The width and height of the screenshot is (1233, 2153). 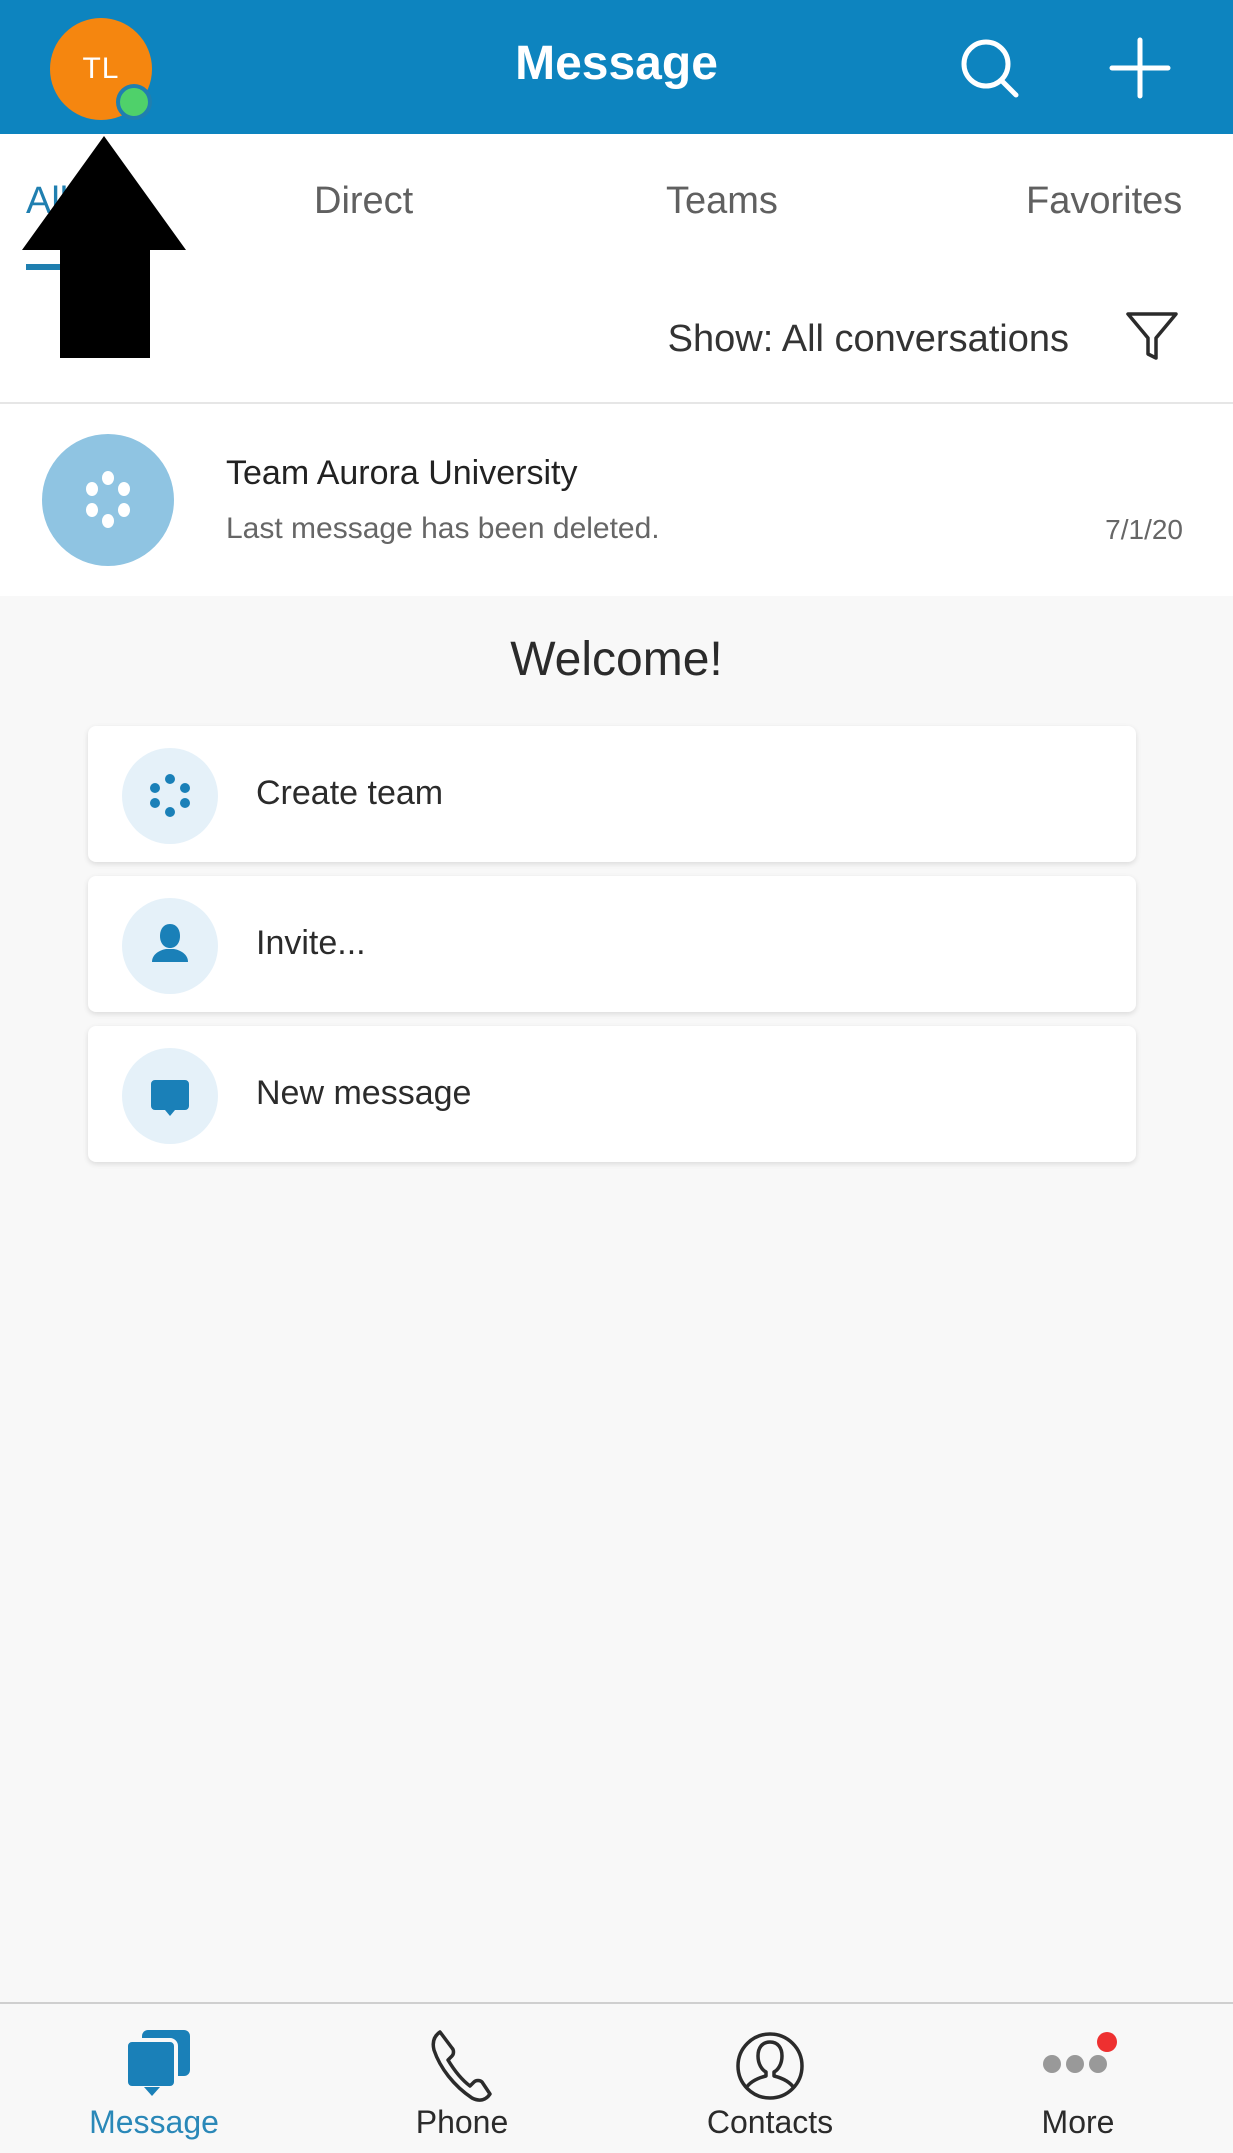 What do you see at coordinates (616, 63) in the screenshot?
I see `page-title: Message` at bounding box center [616, 63].